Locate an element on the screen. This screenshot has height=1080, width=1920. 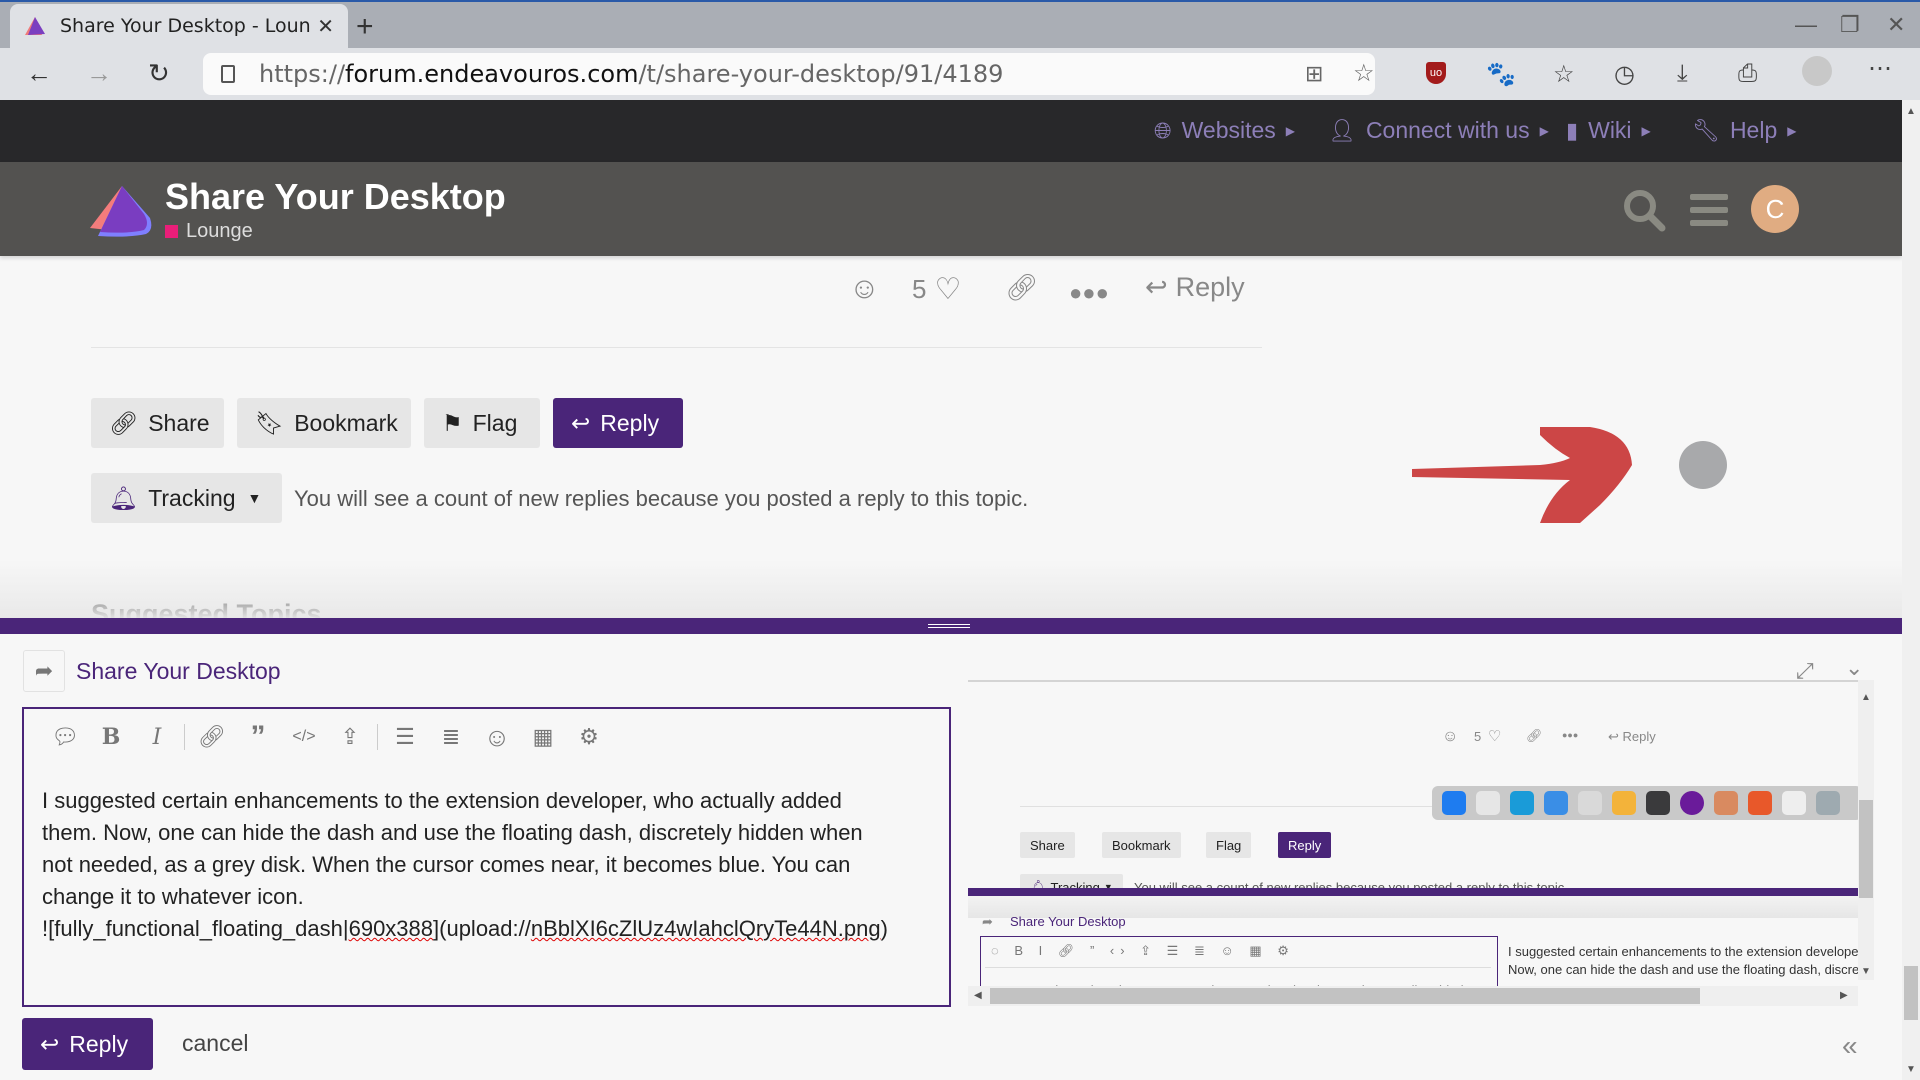
nav-websites: 🌐︎ Websites ▶ is located at coordinates (1224, 130).